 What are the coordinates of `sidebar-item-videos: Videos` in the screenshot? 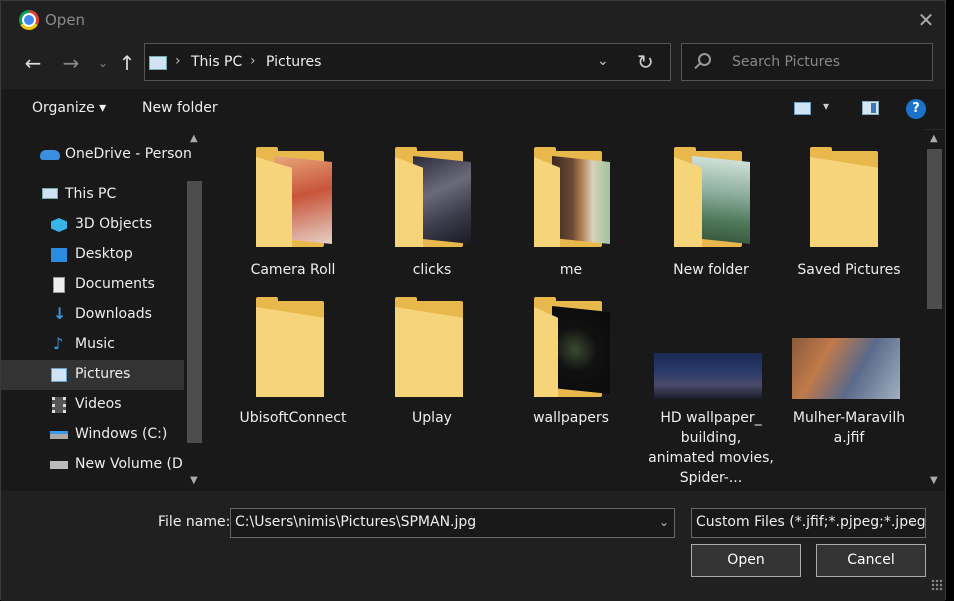 It's located at (92, 405).